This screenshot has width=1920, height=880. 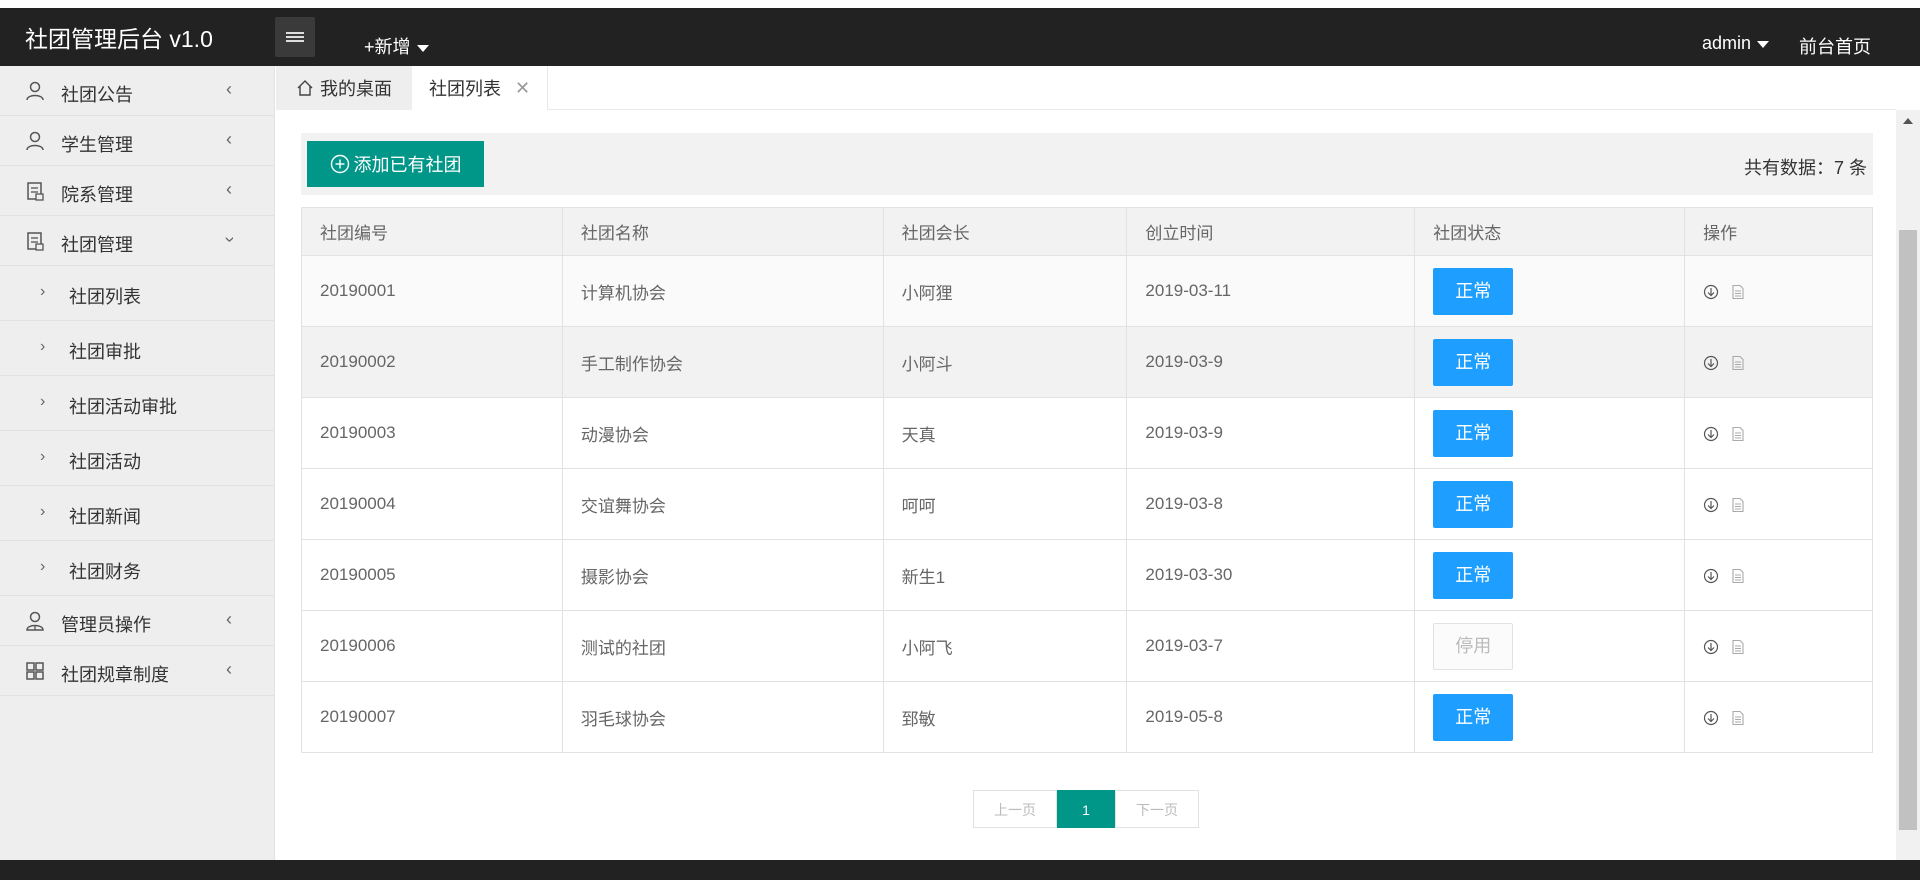 I want to click on sidebar-item-departments: 院系管理 ‹, so click(x=137, y=191).